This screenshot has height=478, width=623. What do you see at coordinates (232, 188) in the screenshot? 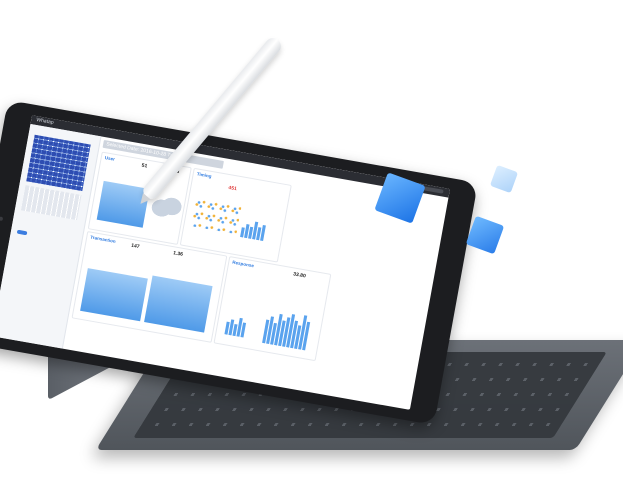
I see `timing-value: 451` at bounding box center [232, 188].